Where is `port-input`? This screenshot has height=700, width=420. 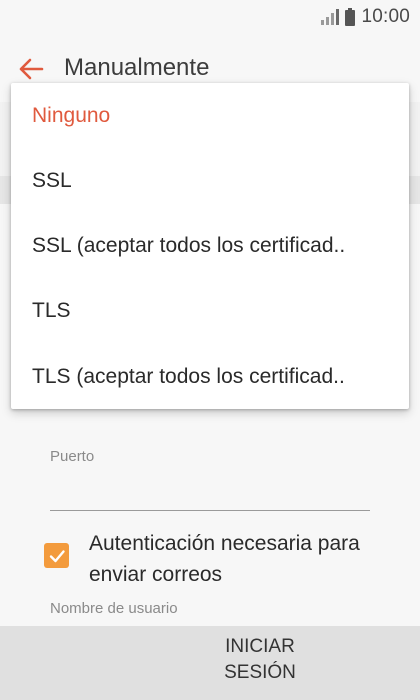 port-input is located at coordinates (210, 493).